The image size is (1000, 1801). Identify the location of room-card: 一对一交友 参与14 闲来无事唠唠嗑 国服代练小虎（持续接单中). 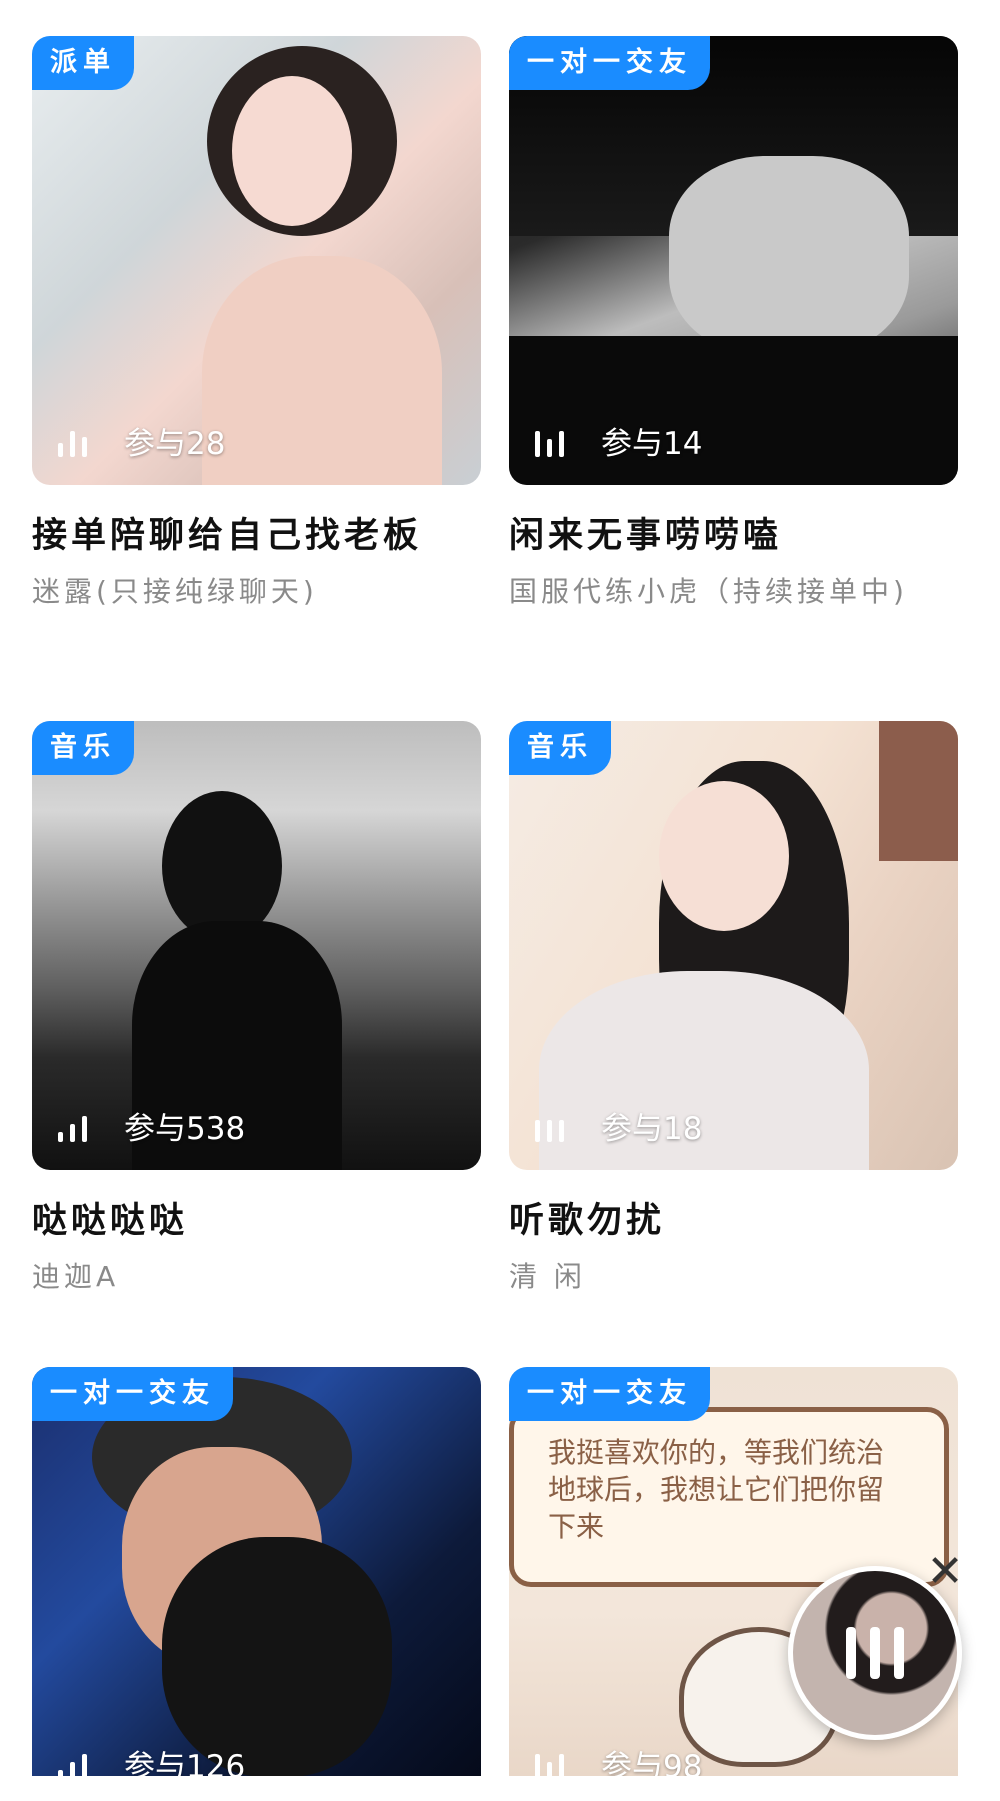
(733, 324).